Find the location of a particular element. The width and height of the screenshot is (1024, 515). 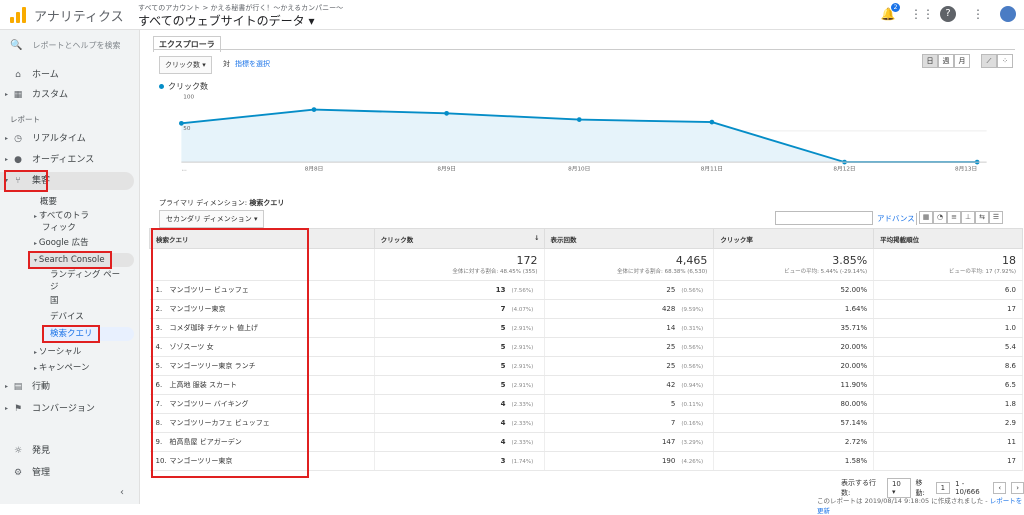

query-text: コメダ珈琲 チケット 値上げ is located at coordinates (214, 328).